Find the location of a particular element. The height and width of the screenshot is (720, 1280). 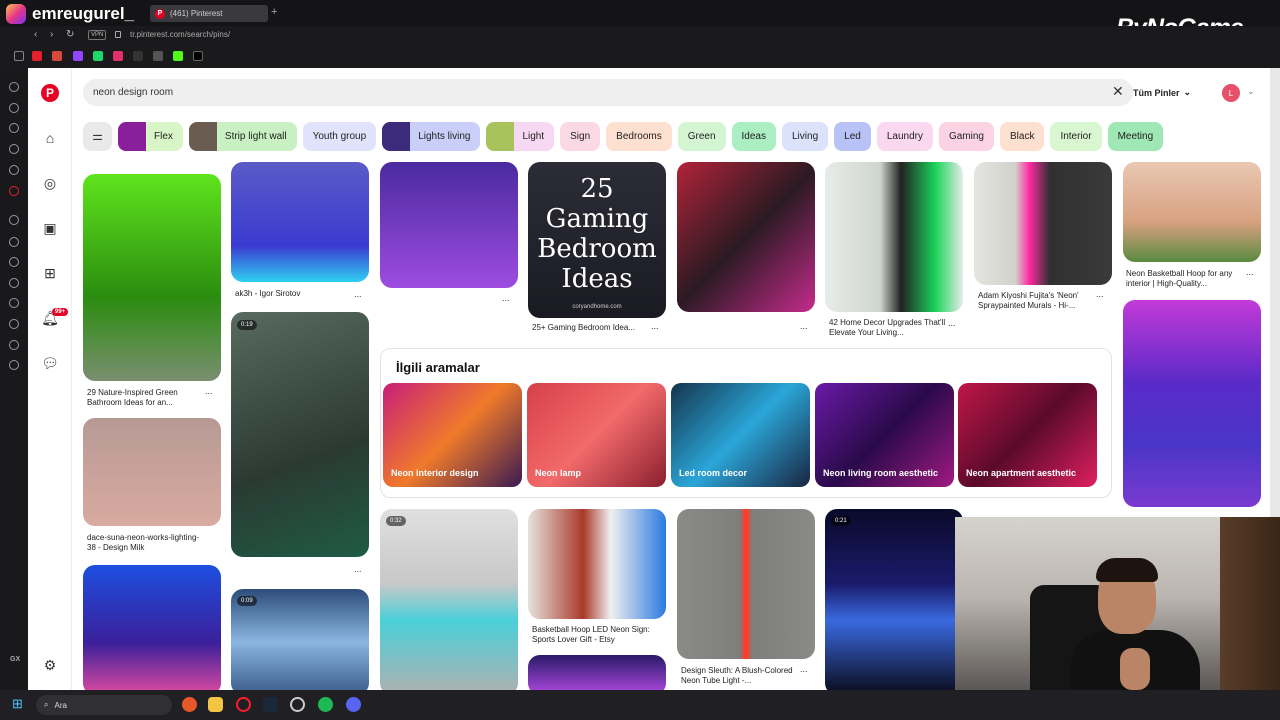

filter-chip: Flex is located at coordinates (150, 136).